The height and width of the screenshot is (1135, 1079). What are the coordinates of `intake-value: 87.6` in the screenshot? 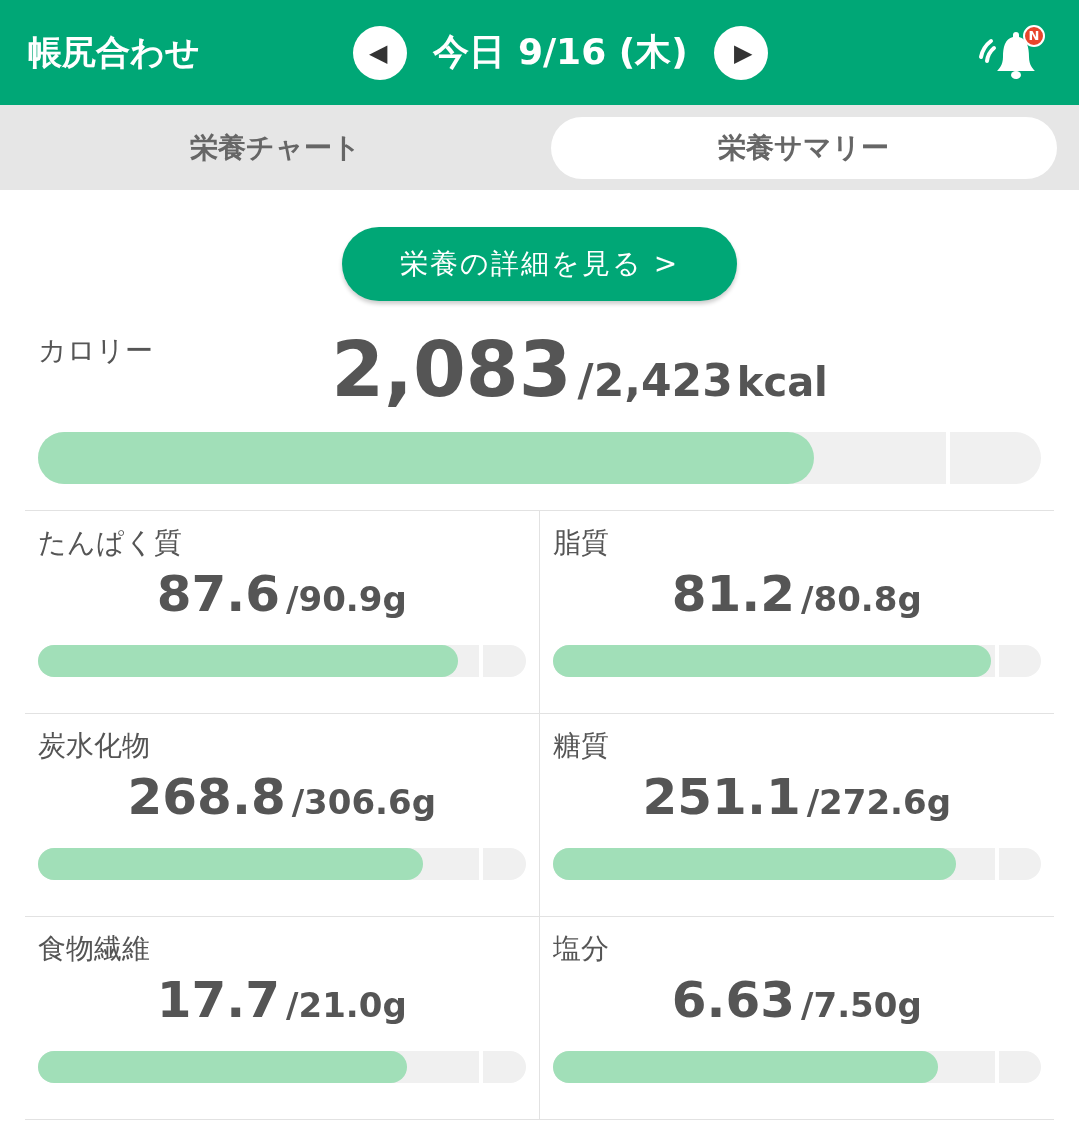 It's located at (218, 594).